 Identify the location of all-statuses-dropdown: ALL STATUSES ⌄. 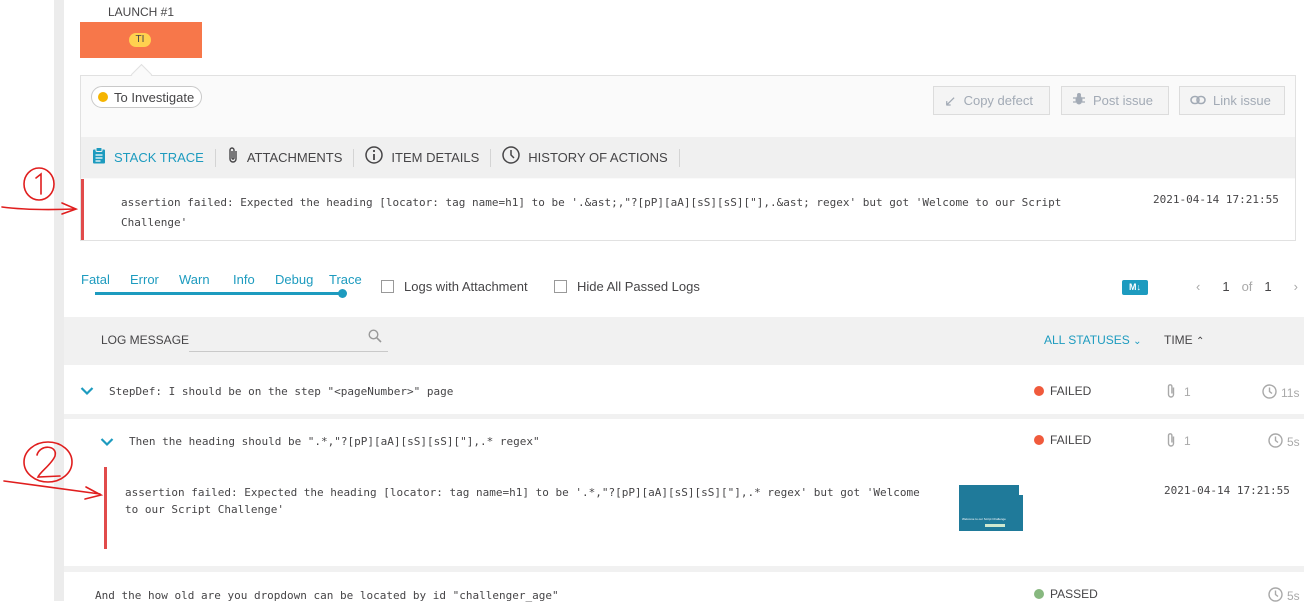
(1093, 340).